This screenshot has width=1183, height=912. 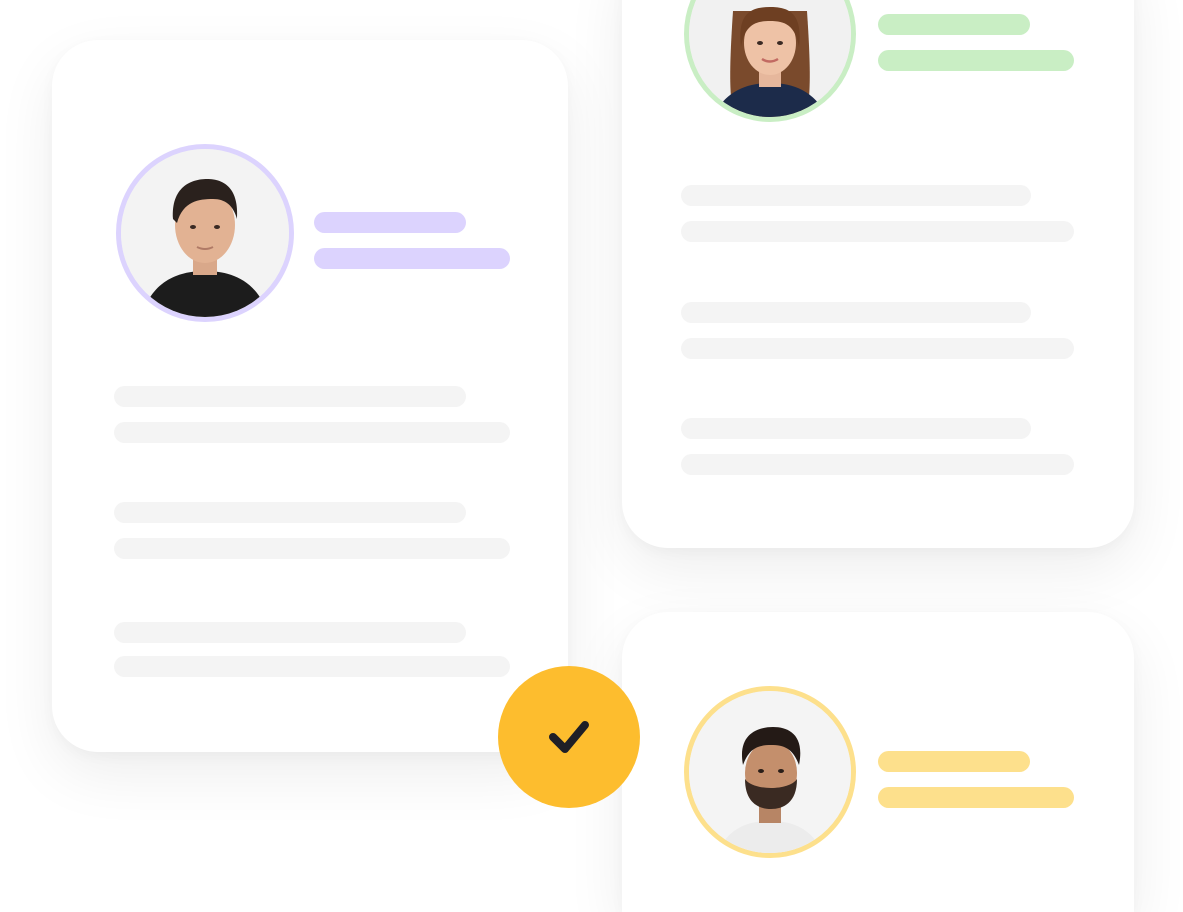 I want to click on man-portrait-icon, so click(x=205, y=233).